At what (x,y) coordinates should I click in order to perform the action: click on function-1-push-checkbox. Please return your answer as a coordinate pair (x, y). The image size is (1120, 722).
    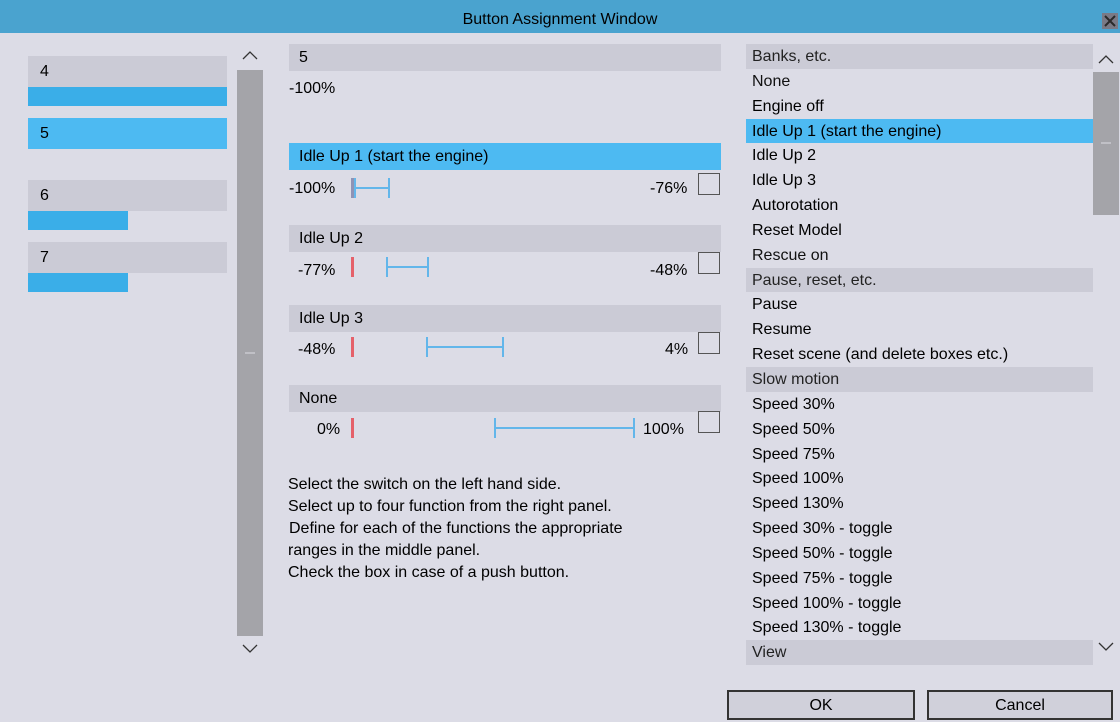
    Looking at the image, I should click on (709, 184).